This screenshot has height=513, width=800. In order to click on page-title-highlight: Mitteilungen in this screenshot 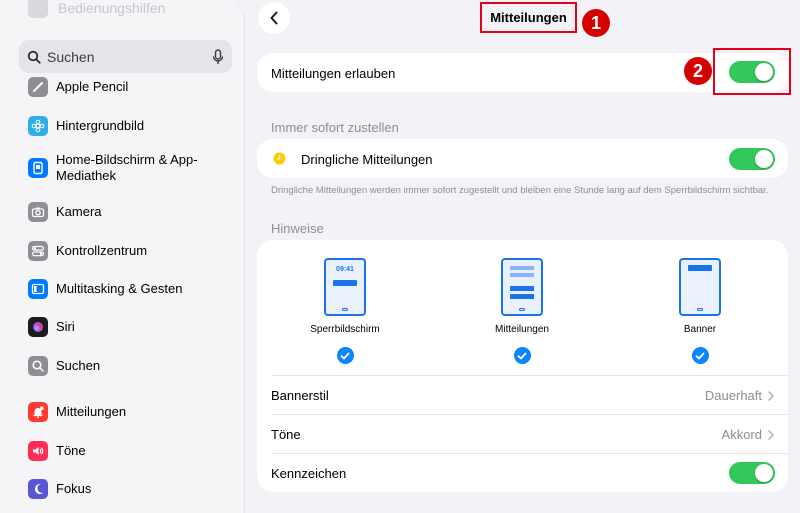, I will do `click(528, 17)`.